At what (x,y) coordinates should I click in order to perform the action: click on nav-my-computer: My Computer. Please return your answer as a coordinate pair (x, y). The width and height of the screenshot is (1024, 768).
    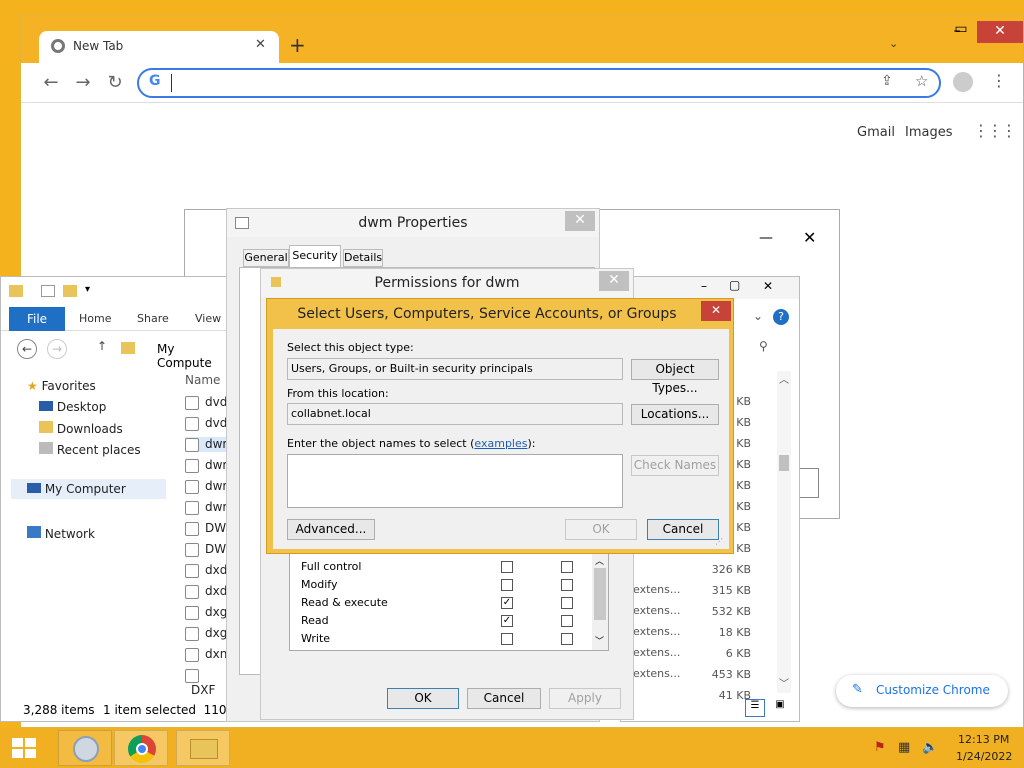
    Looking at the image, I should click on (88, 489).